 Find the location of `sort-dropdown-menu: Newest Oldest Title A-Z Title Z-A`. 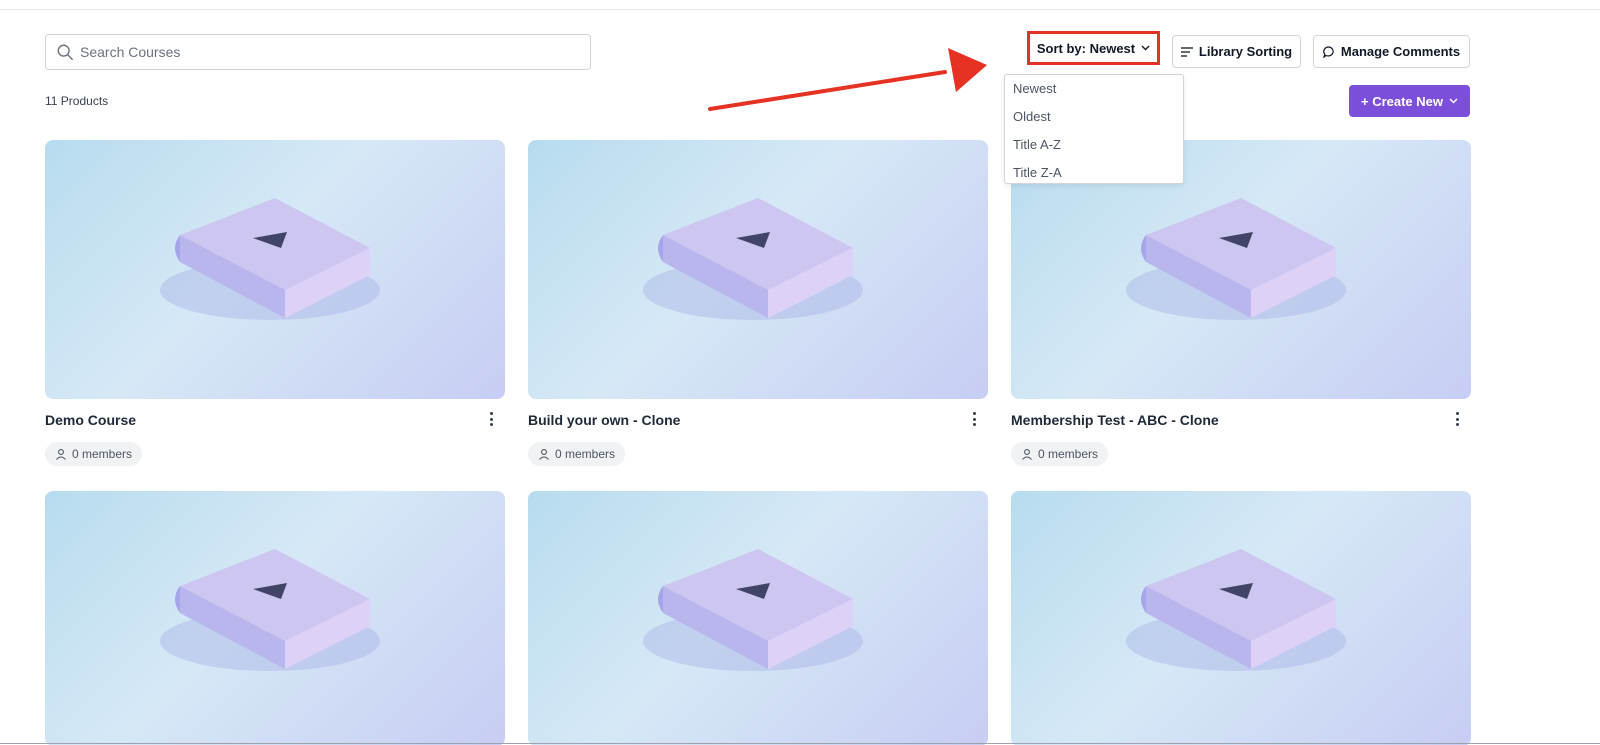

sort-dropdown-menu: Newest Oldest Title A-Z Title Z-A is located at coordinates (1094, 129).